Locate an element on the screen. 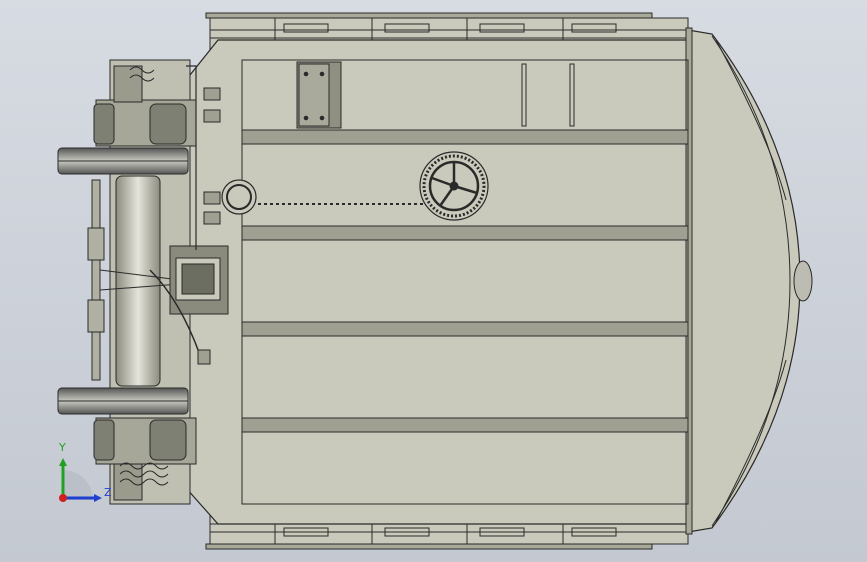 The height and width of the screenshot is (562, 867). y-axis-label: Y is located at coordinates (62, 447).